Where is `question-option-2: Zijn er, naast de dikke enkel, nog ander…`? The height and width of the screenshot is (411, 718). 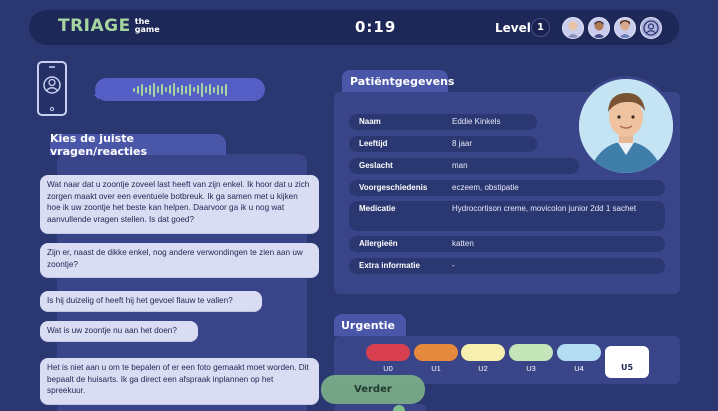 question-option-2: Zijn er, naast de dikke enkel, nog ander… is located at coordinates (179, 260).